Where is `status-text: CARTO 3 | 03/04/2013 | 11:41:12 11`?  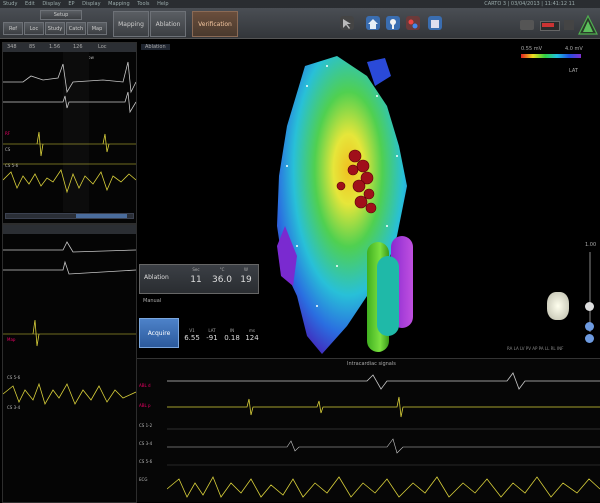 status-text: CARTO 3 | 03/04/2013 | 11:41:12 11 is located at coordinates (529, 4).